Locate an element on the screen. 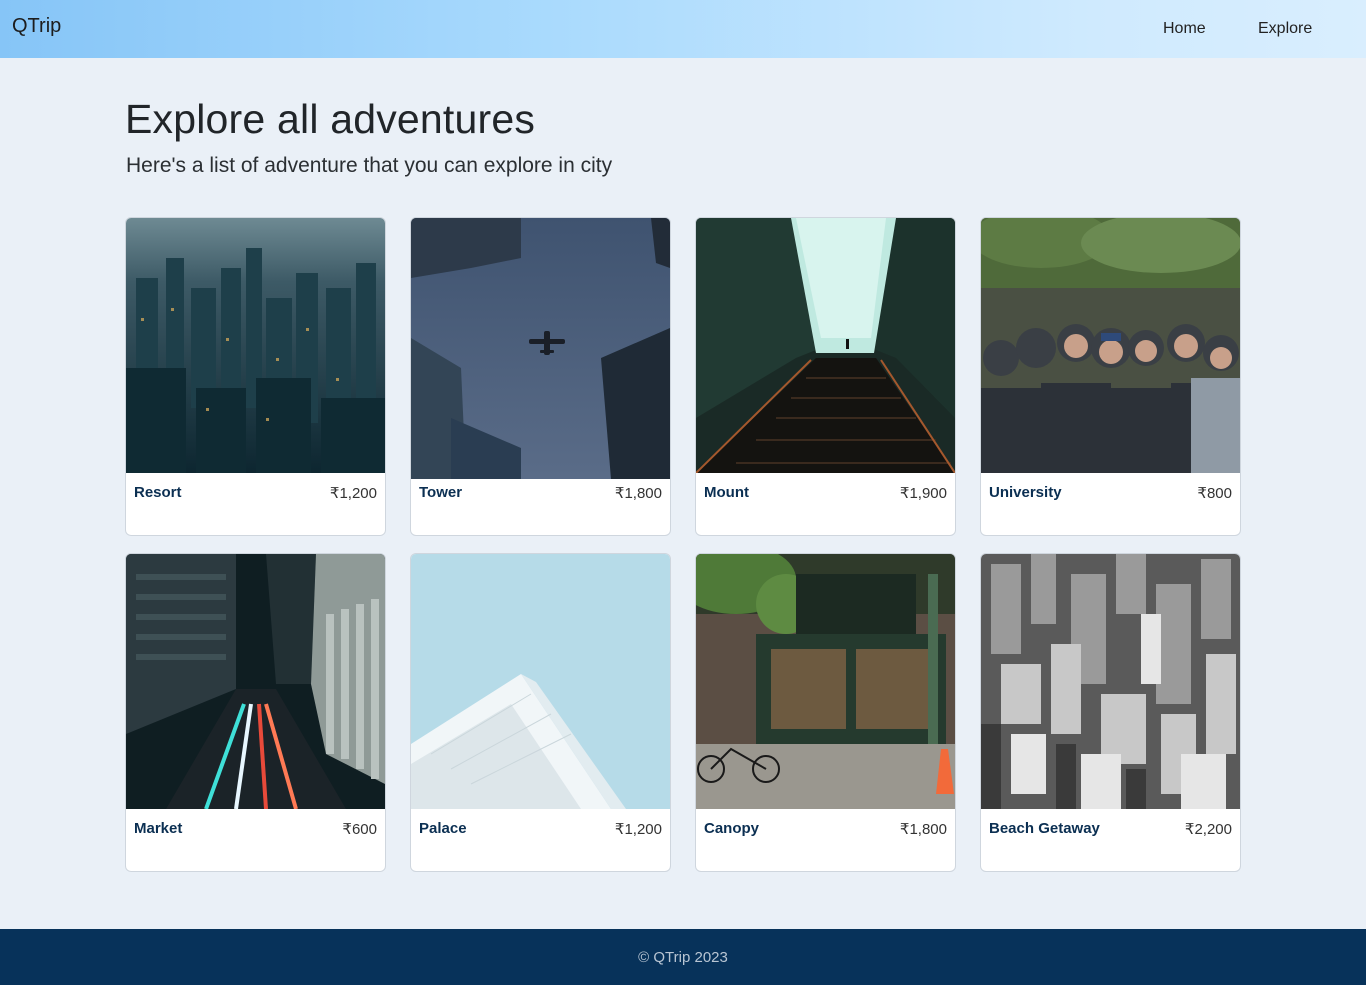  navbar: QTrip Home Explore is located at coordinates (683, 29).